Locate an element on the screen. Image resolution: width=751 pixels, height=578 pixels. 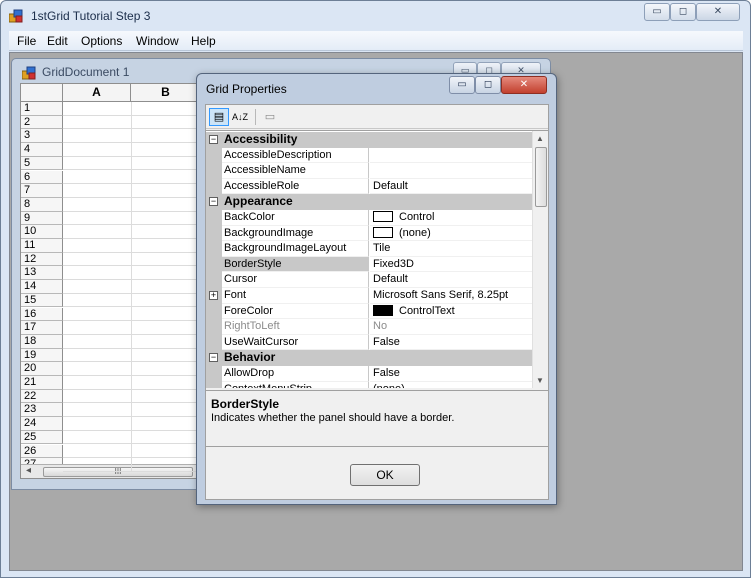
property-row: AccessibleName is located at coordinates (369, 171).